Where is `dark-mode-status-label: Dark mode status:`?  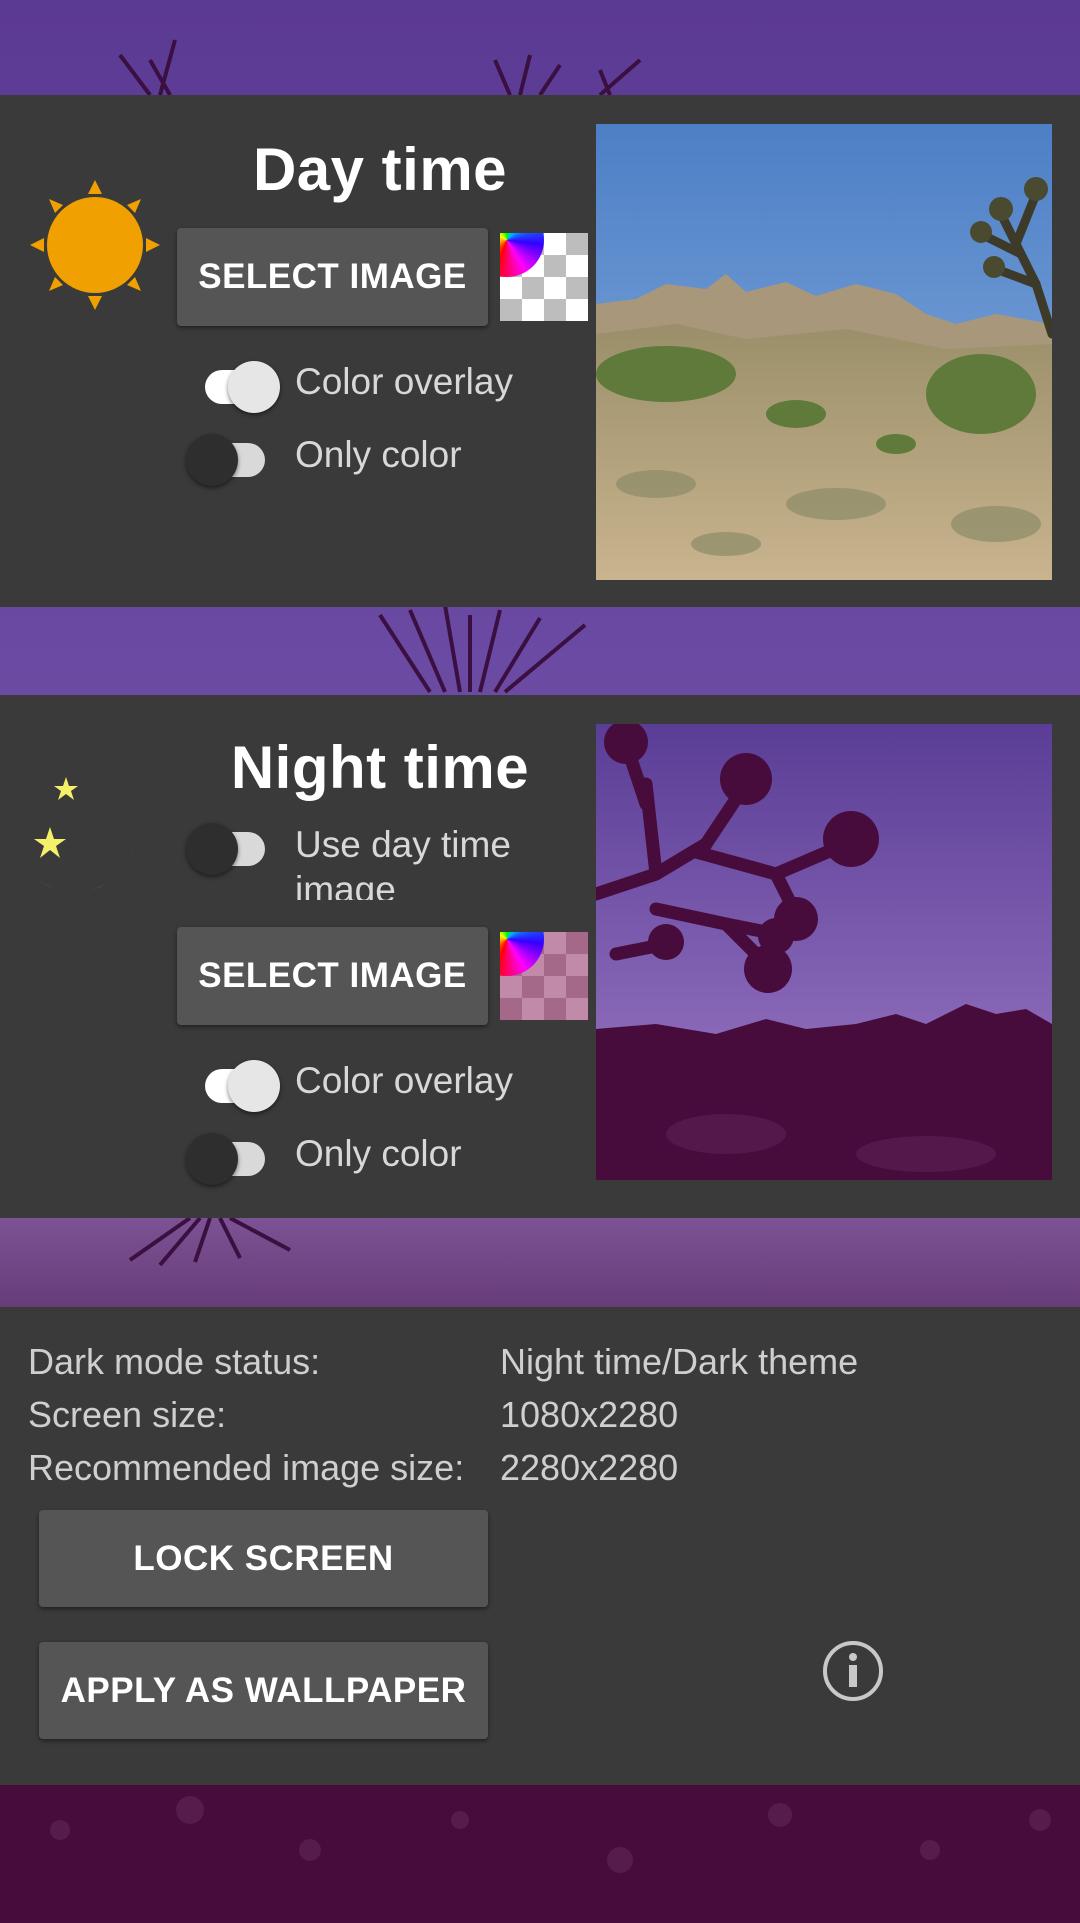 dark-mode-status-label: Dark mode status: is located at coordinates (174, 1361).